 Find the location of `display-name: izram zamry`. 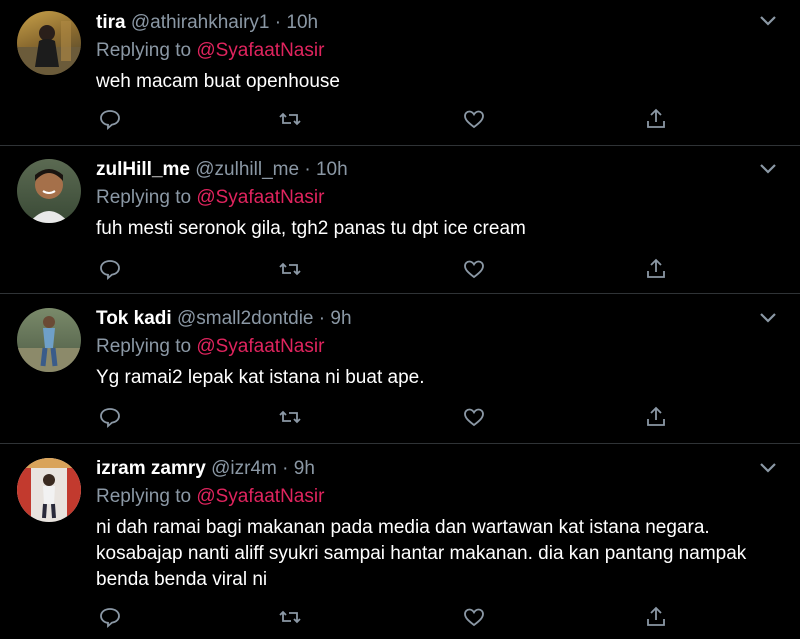

display-name: izram zamry is located at coordinates (151, 468).